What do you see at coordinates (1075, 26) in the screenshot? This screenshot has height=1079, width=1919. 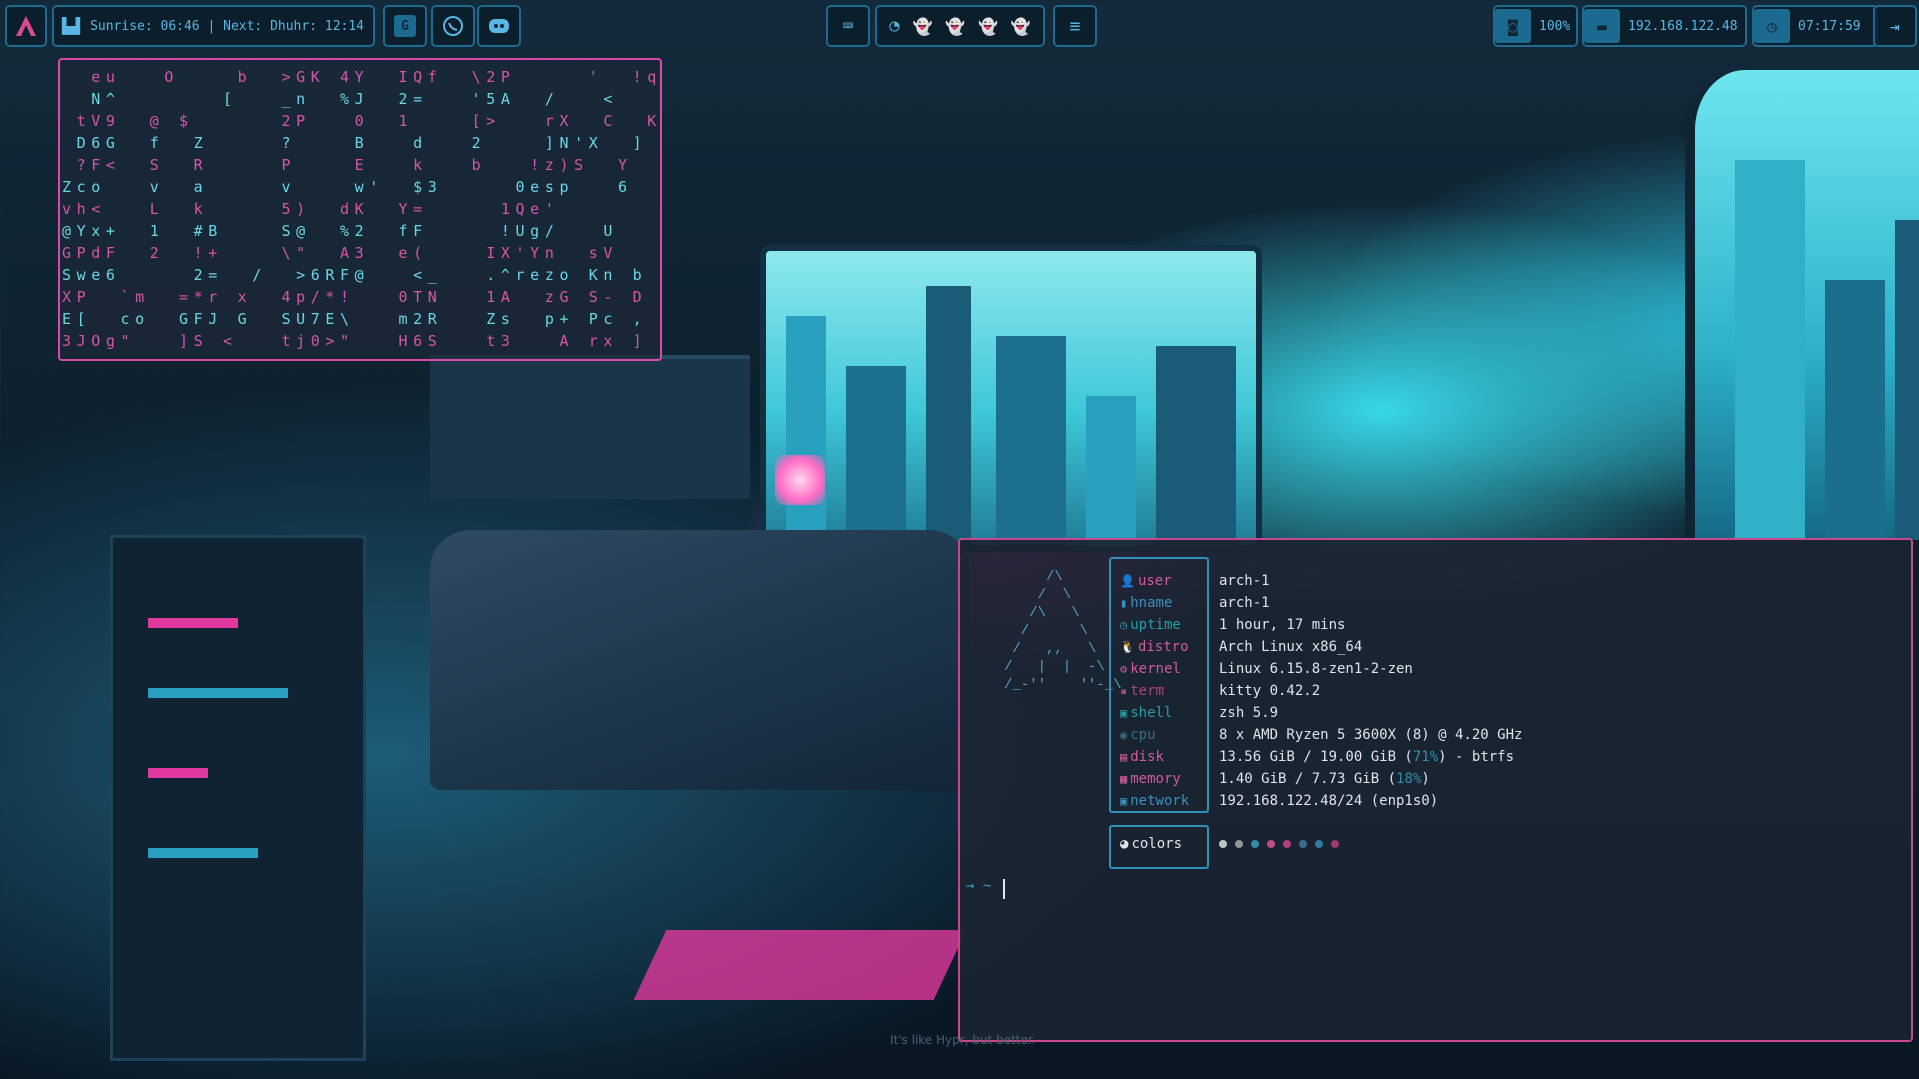 I see `menu-button: ≡` at bounding box center [1075, 26].